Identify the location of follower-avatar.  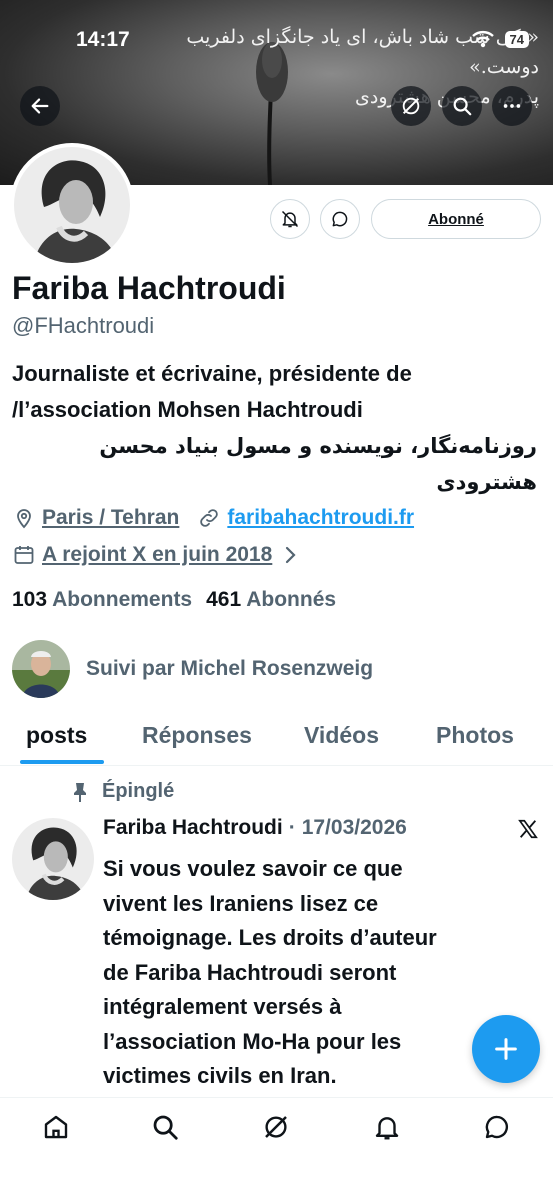
(41, 669).